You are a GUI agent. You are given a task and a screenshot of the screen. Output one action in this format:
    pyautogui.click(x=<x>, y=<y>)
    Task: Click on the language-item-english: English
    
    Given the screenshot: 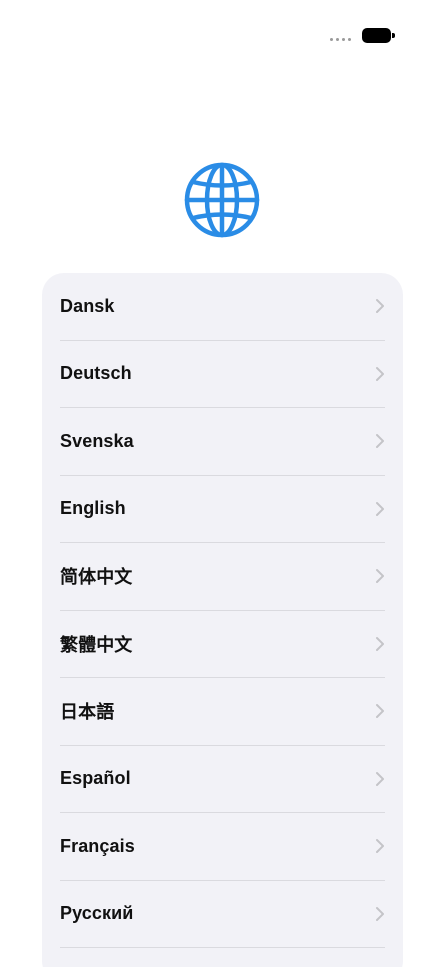 What is the action you would take?
    pyautogui.click(x=222, y=509)
    